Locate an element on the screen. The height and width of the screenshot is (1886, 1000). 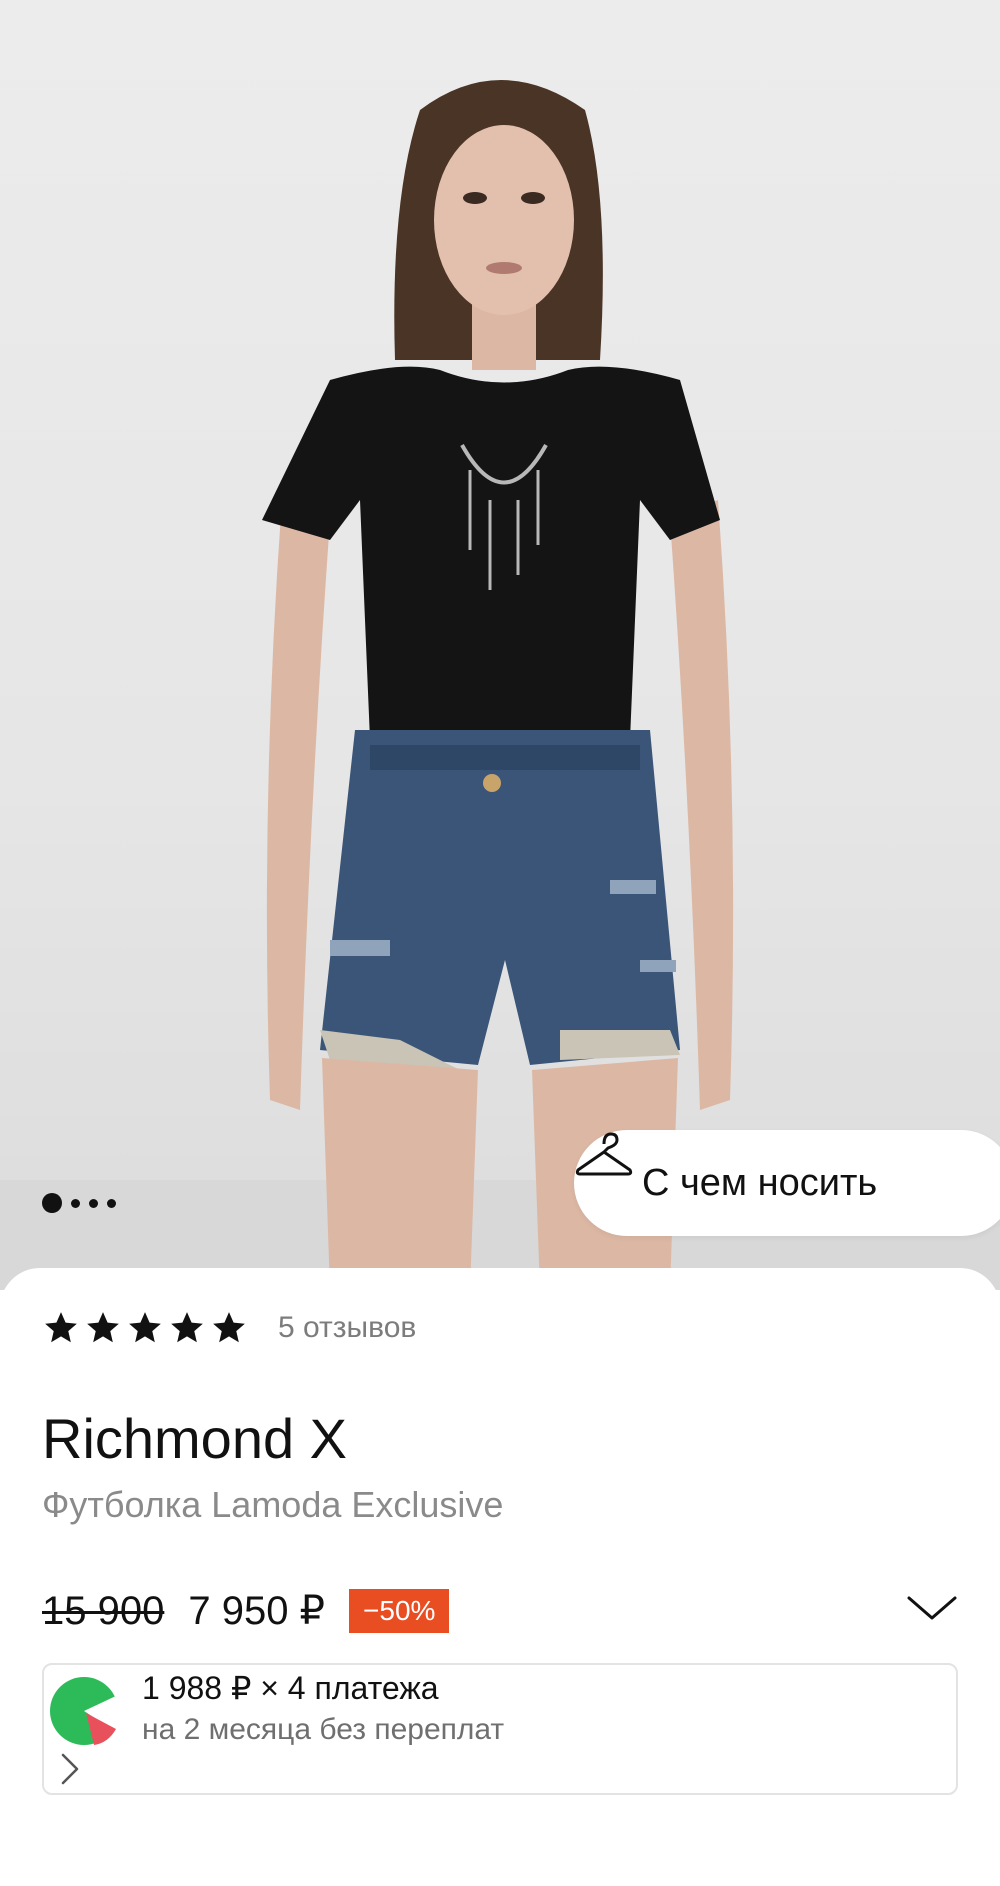
old-price: 15 900 is located at coordinates (103, 1610).